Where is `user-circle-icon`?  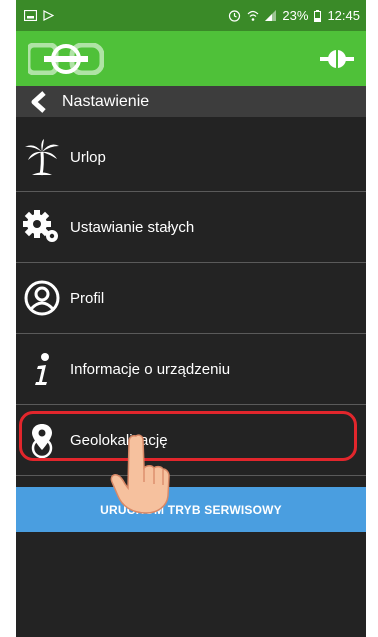 user-circle-icon is located at coordinates (42, 298).